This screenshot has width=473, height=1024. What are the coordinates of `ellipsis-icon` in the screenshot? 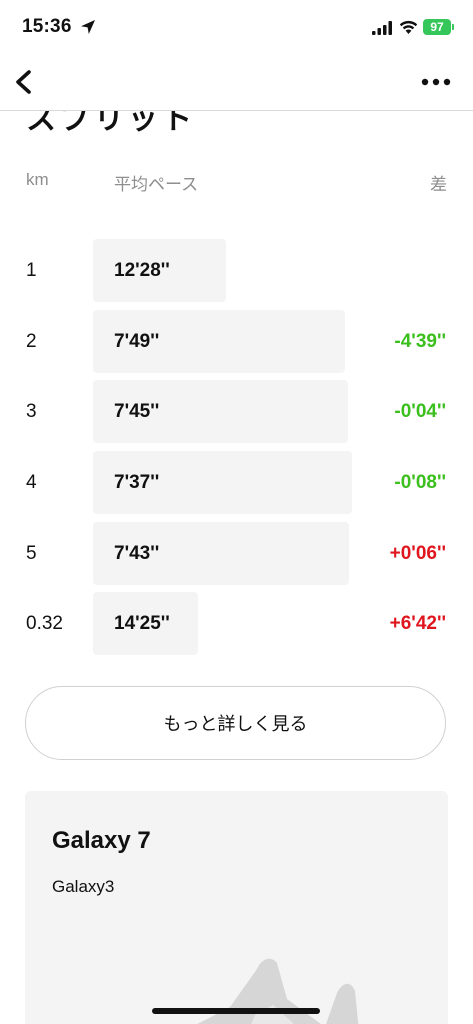 It's located at (436, 82).